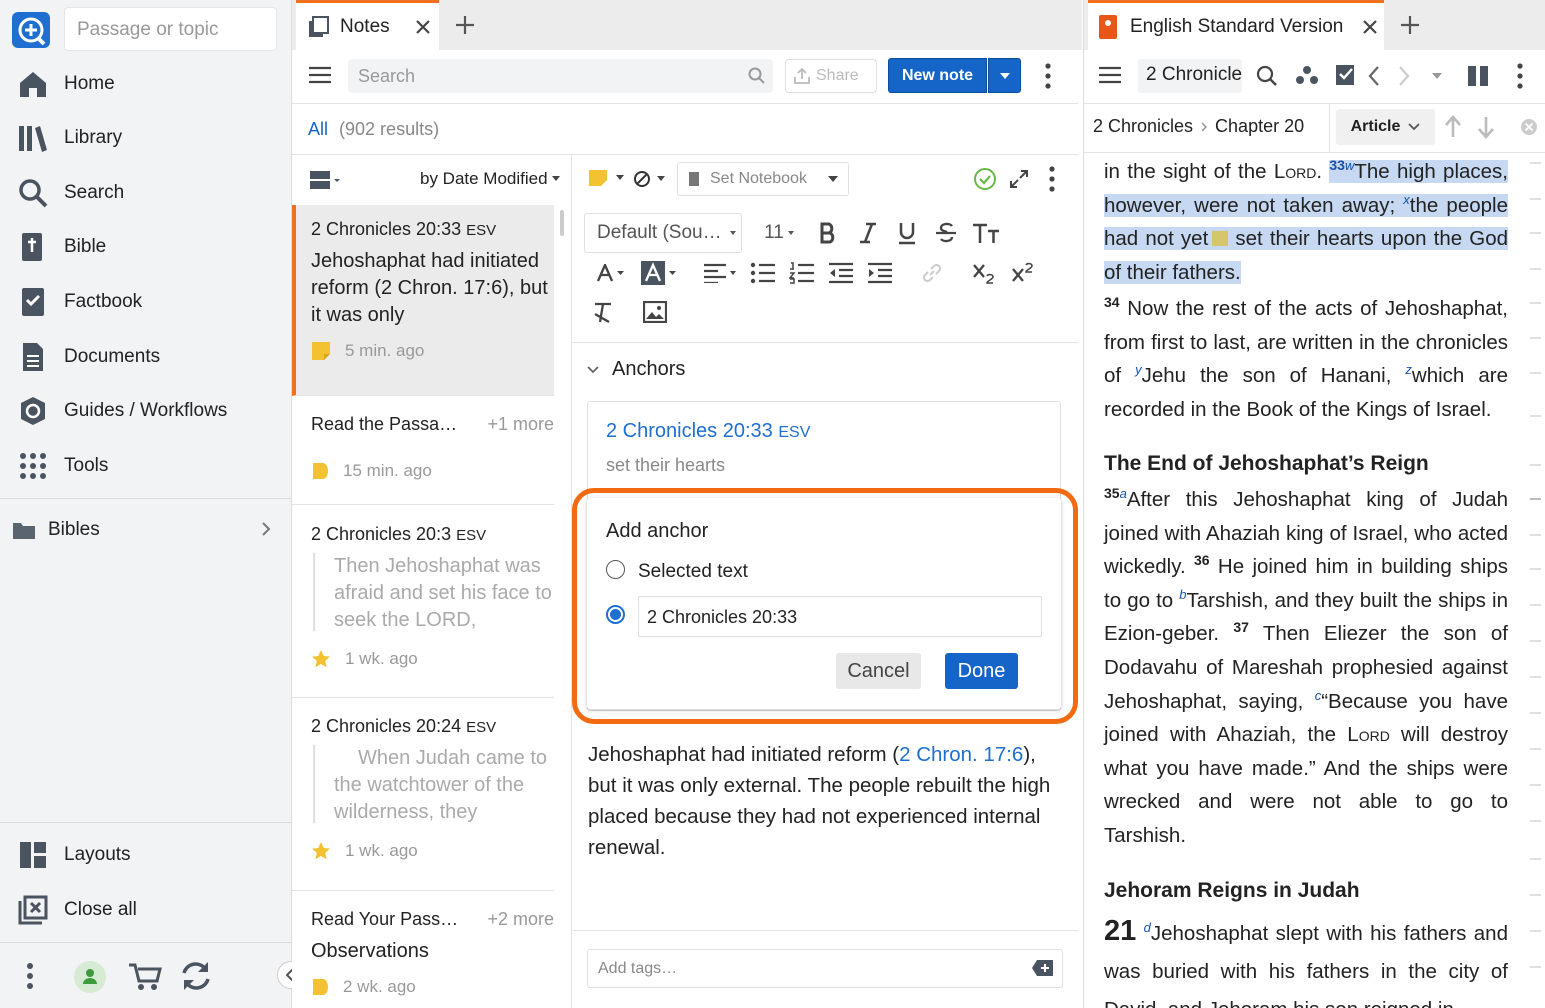 Image resolution: width=1545 pixels, height=1008 pixels. What do you see at coordinates (961, 754) in the screenshot?
I see `scripture-link: 2 Chron. 17:6` at bounding box center [961, 754].